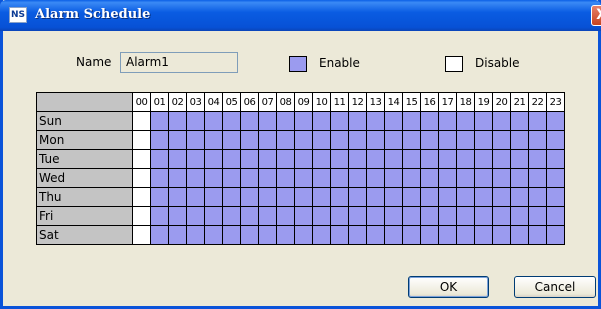 This screenshot has width=601, height=309. What do you see at coordinates (519, 102) in the screenshot?
I see `hour-header: 21` at bounding box center [519, 102].